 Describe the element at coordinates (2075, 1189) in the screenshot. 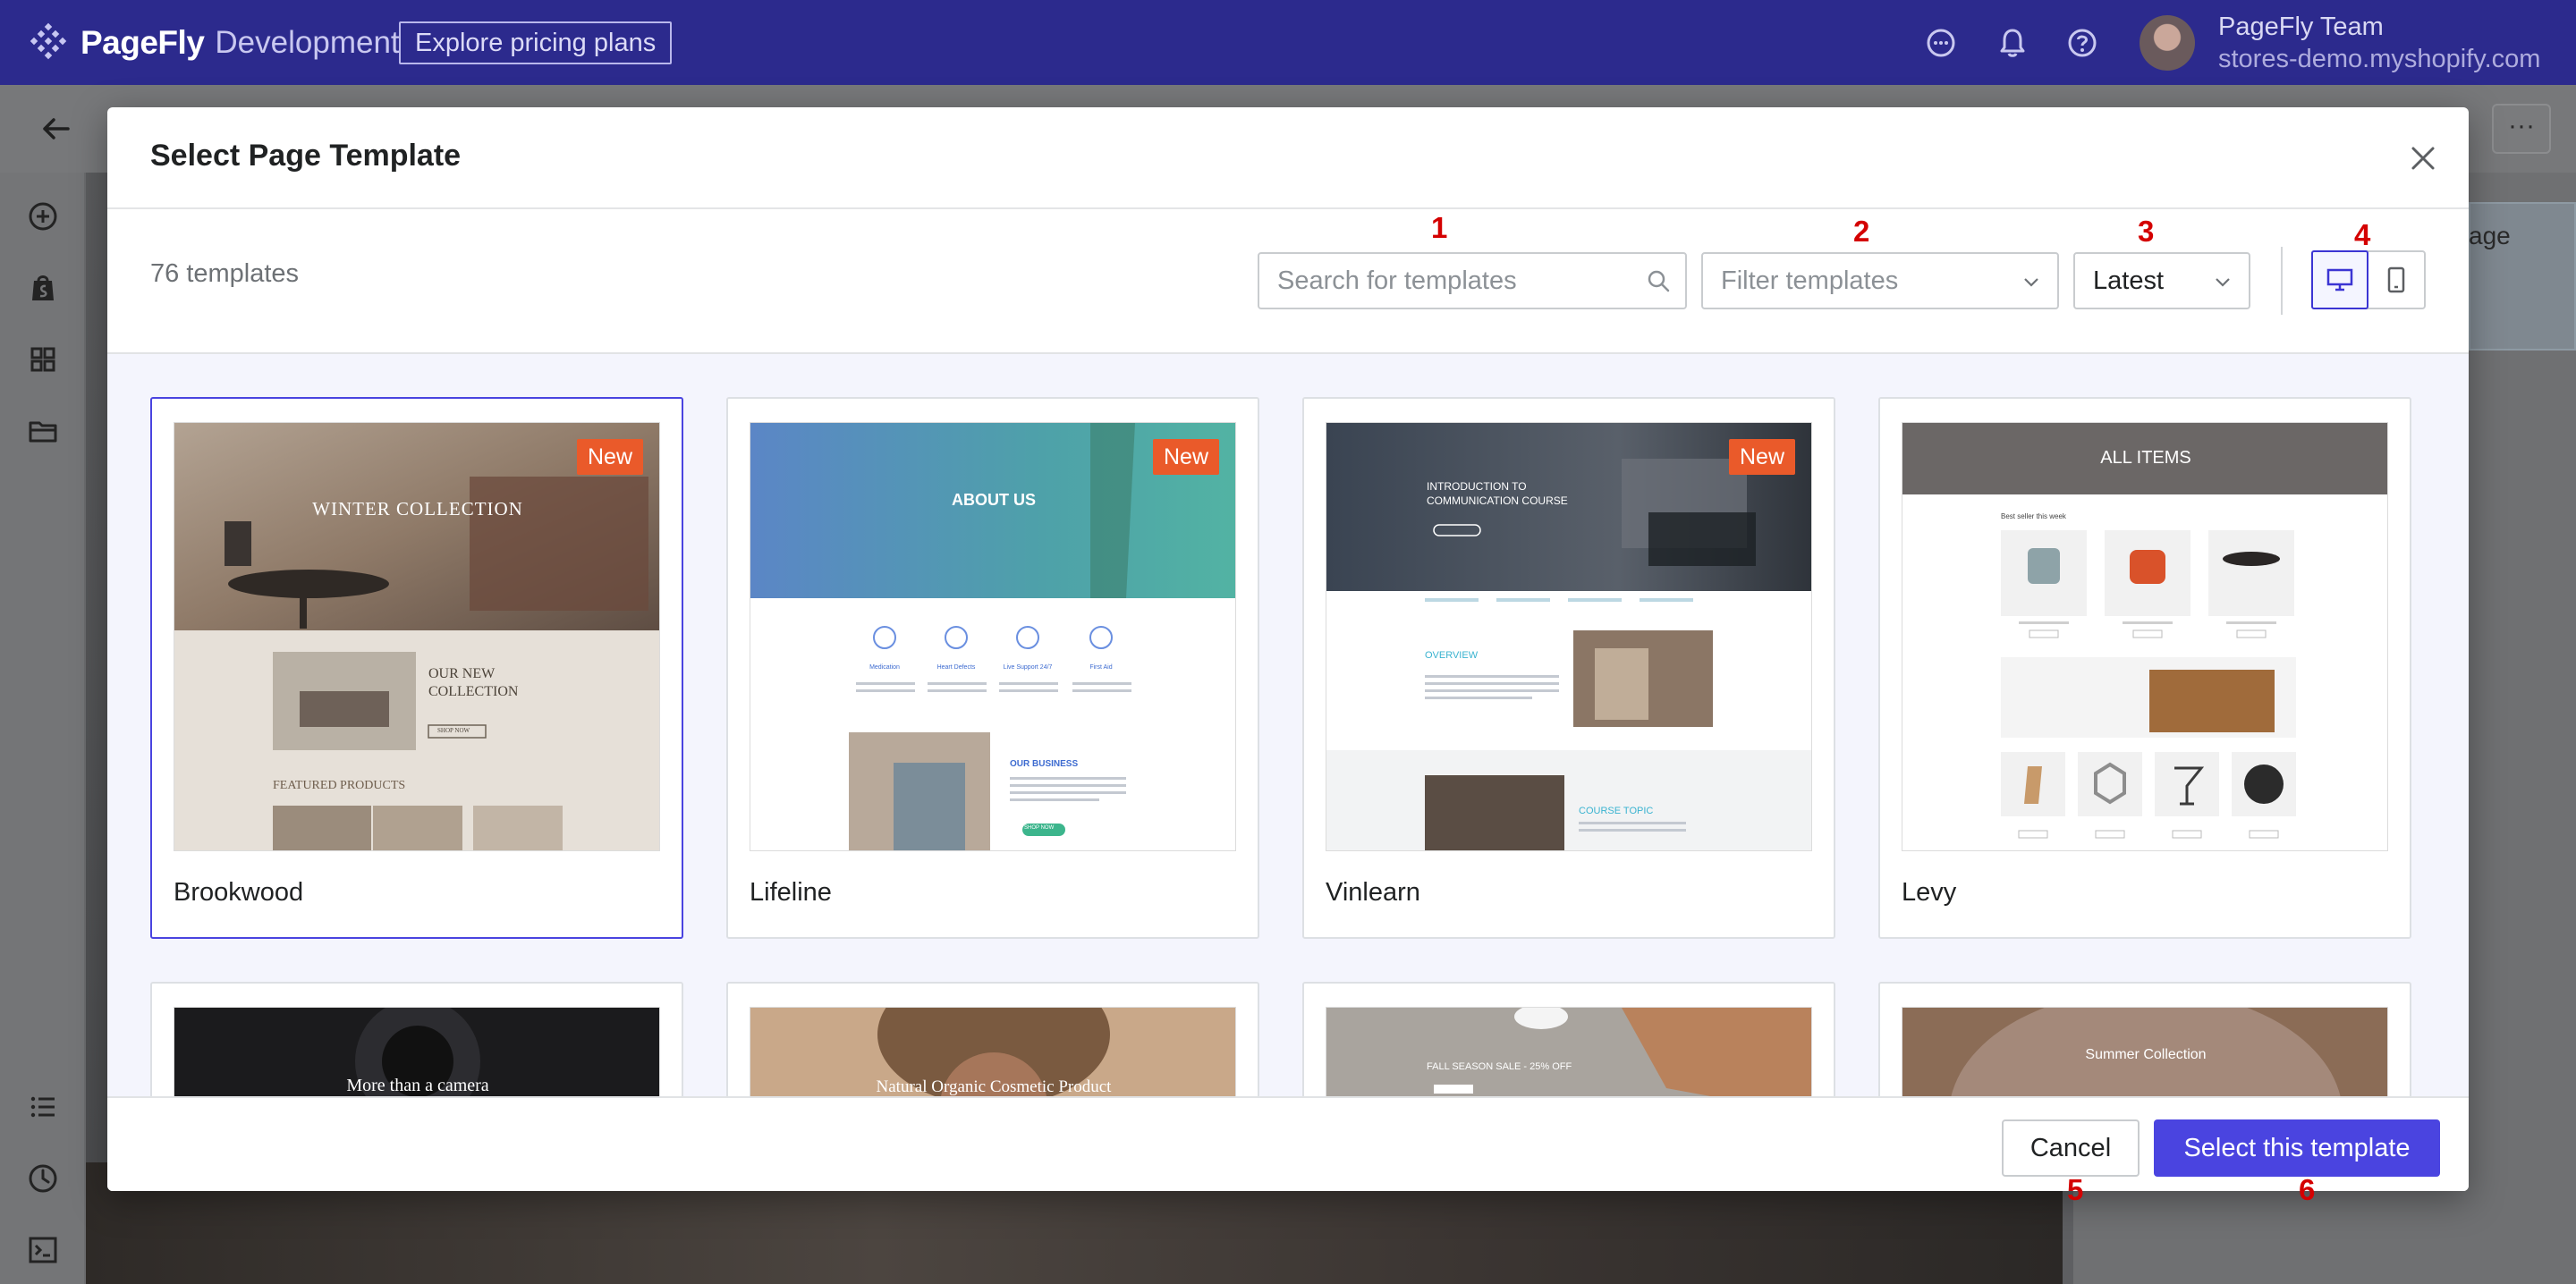

I see `annotation-marker-5: 5` at that location.